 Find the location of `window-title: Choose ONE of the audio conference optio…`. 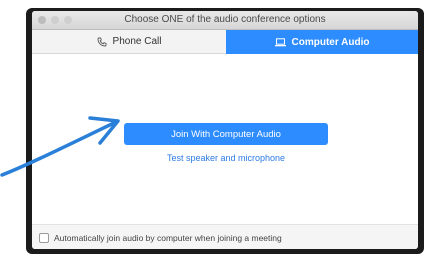

window-title: Choose ONE of the audio conference optio… is located at coordinates (225, 19).